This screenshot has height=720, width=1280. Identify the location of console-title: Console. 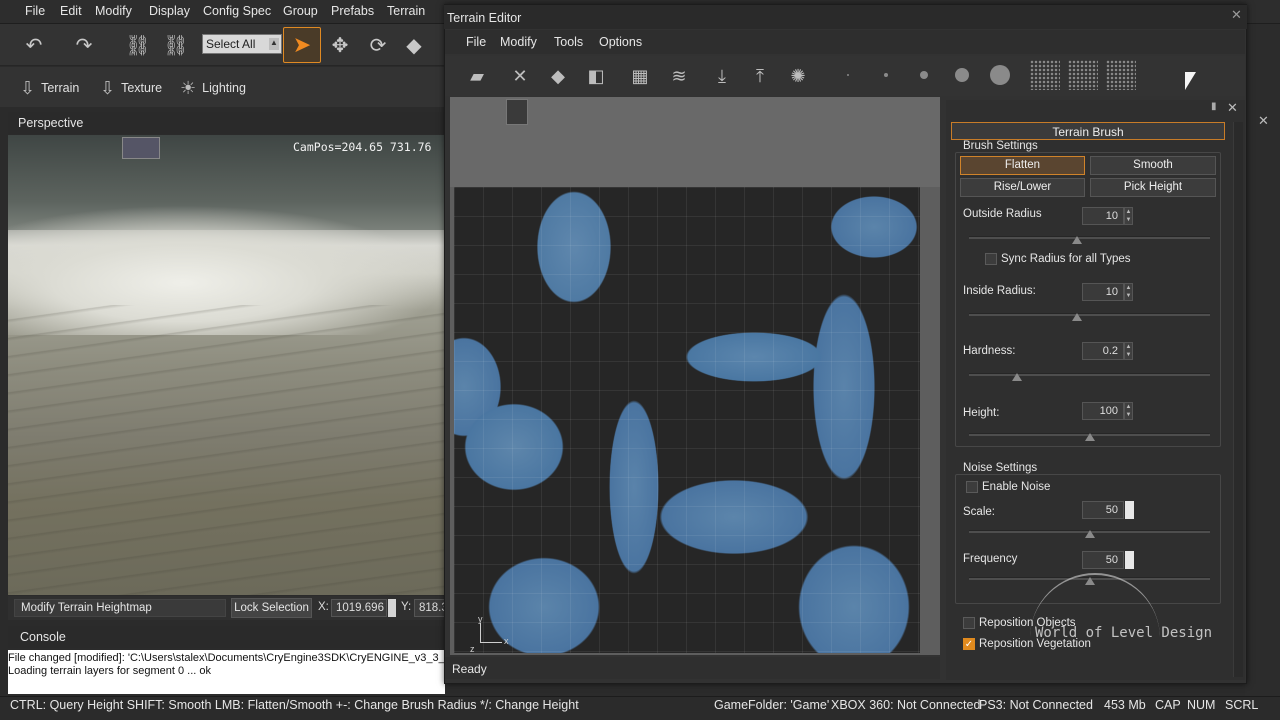
(43, 637).